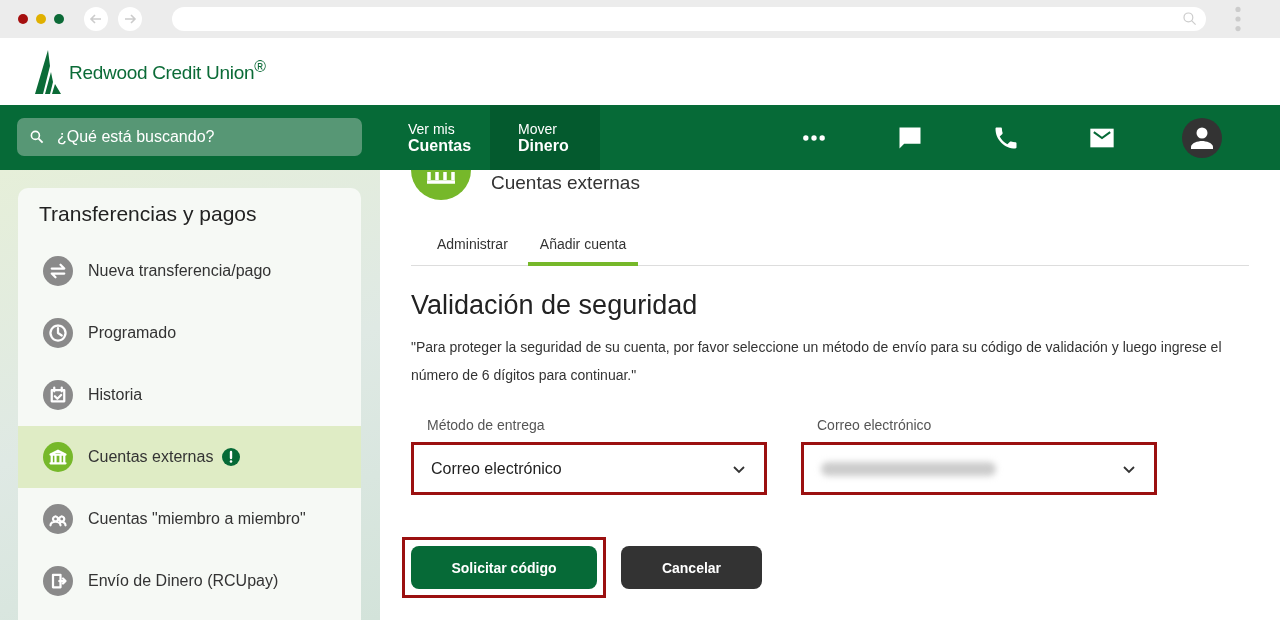 The width and height of the screenshot is (1280, 620). Describe the element at coordinates (583, 247) in the screenshot. I see `tab: Añadir cuenta` at that location.